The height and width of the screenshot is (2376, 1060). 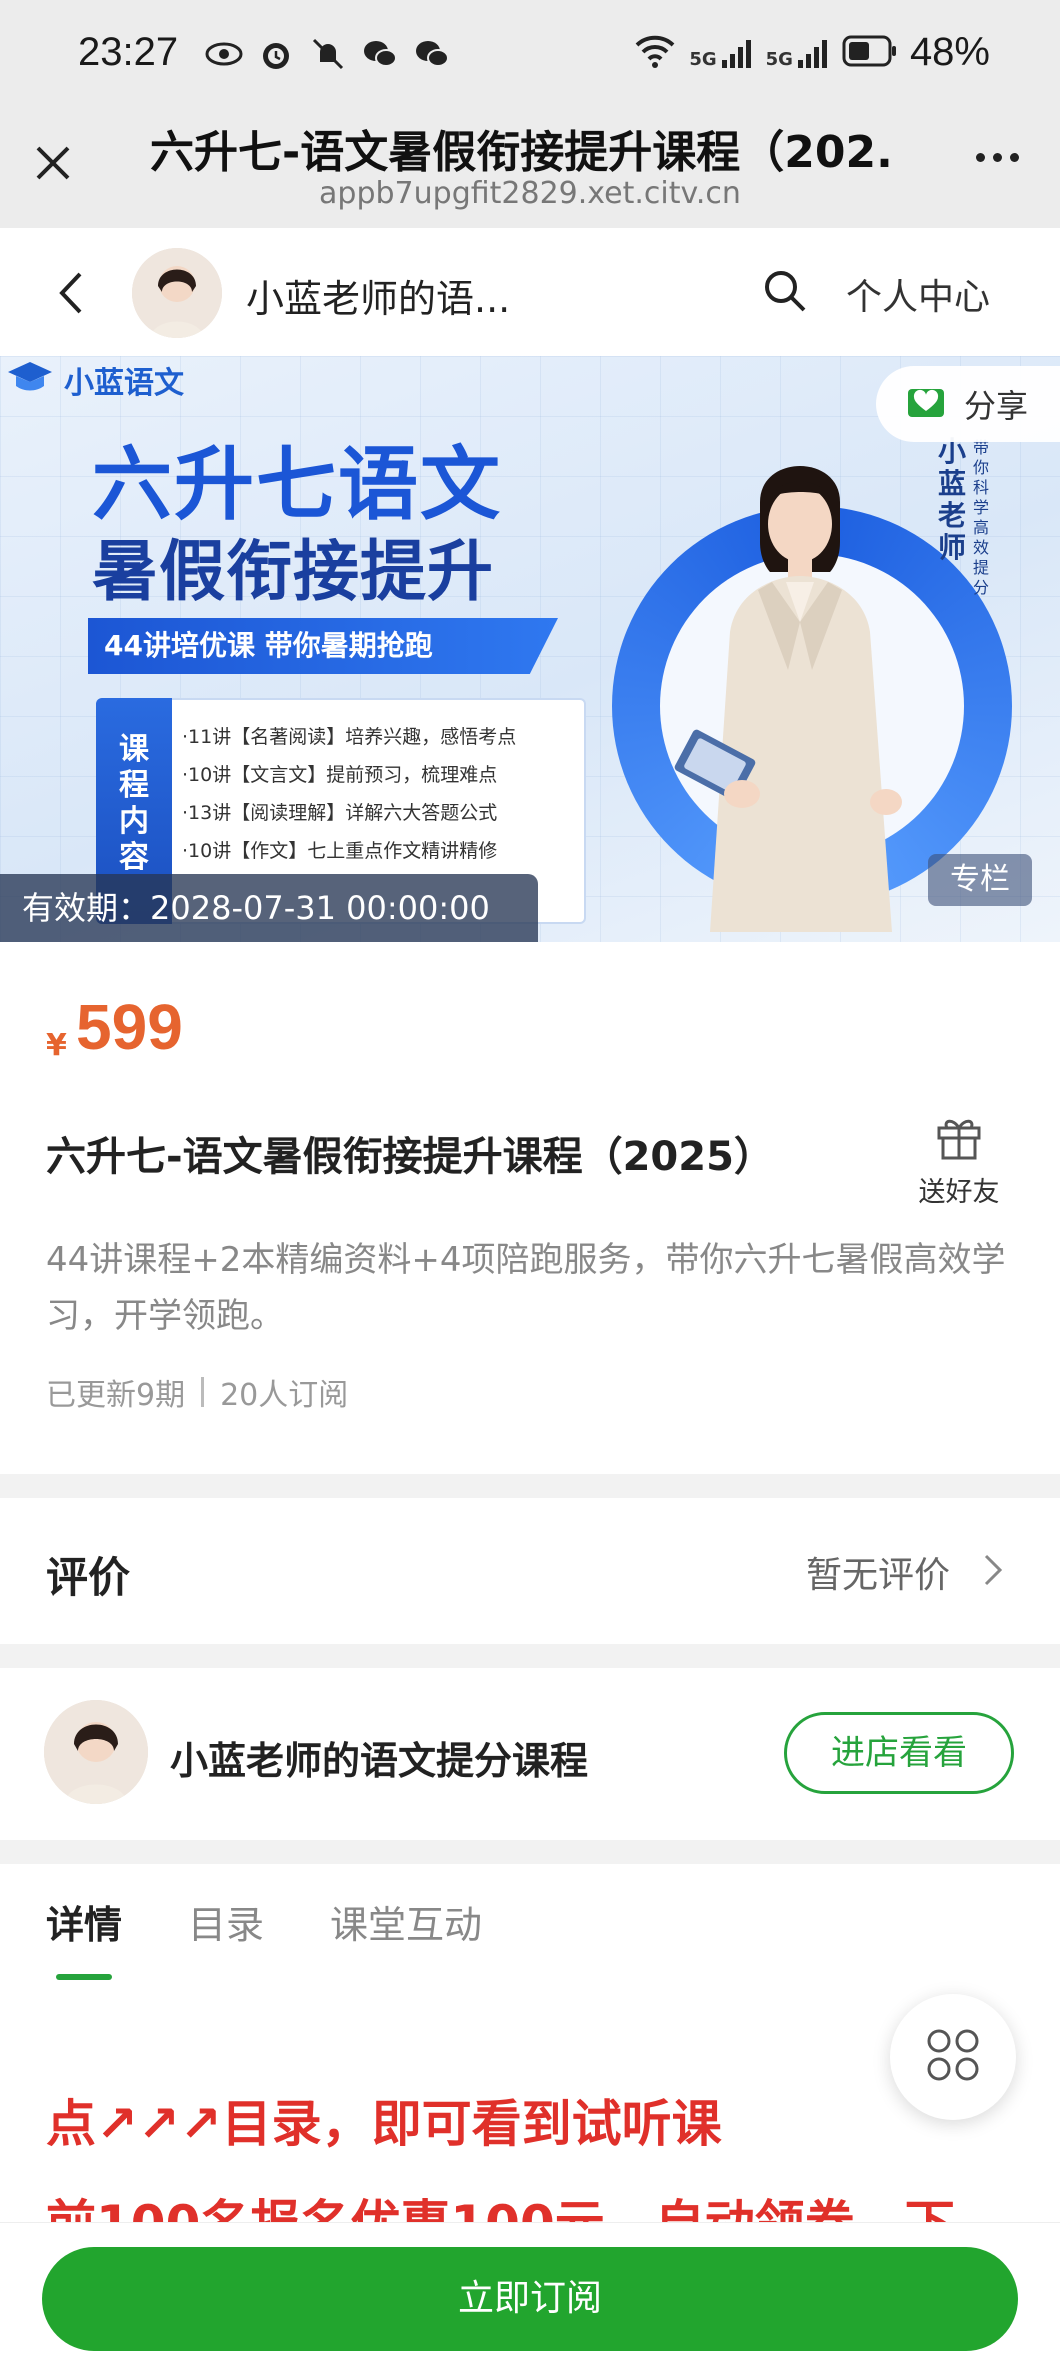 I want to click on gift-to-friend-button: 送好友, so click(x=959, y=1165).